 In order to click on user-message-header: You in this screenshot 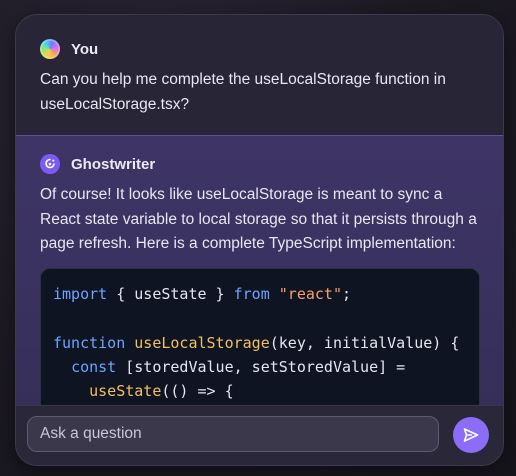, I will do `click(69, 49)`.